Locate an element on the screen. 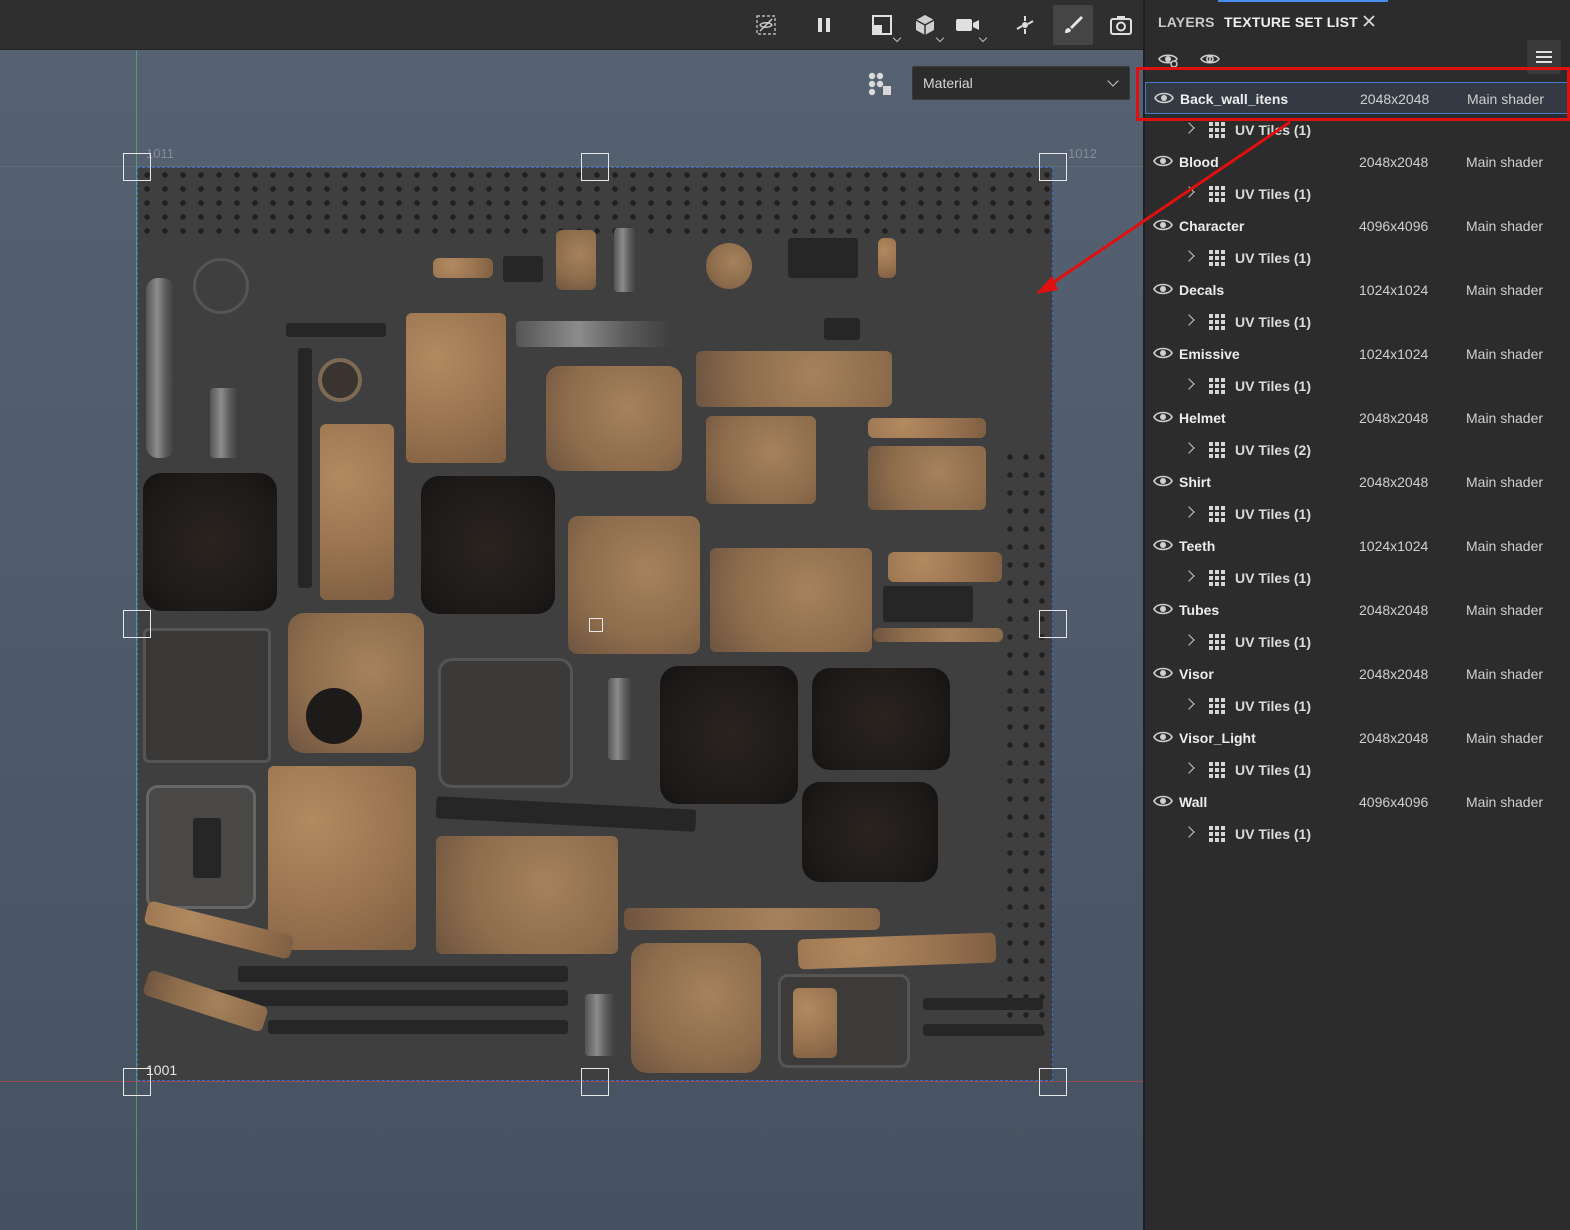  split-view-icon is located at coordinates (882, 25).